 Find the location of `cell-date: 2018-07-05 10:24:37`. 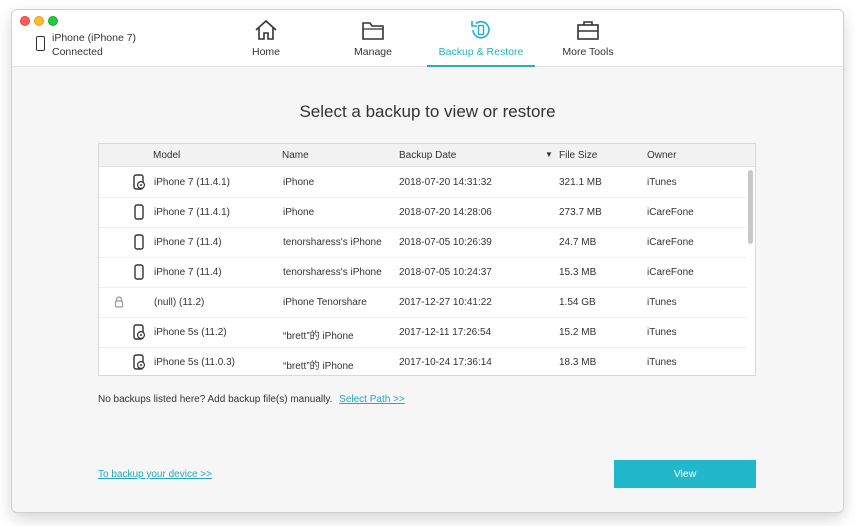

cell-date: 2018-07-05 10:24:37 is located at coordinates (445, 272).